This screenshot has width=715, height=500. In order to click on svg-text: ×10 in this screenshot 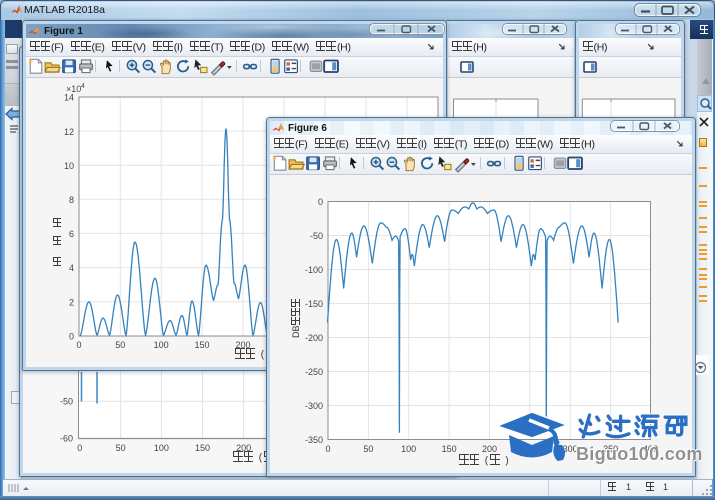, I will do `click(73, 89)`.